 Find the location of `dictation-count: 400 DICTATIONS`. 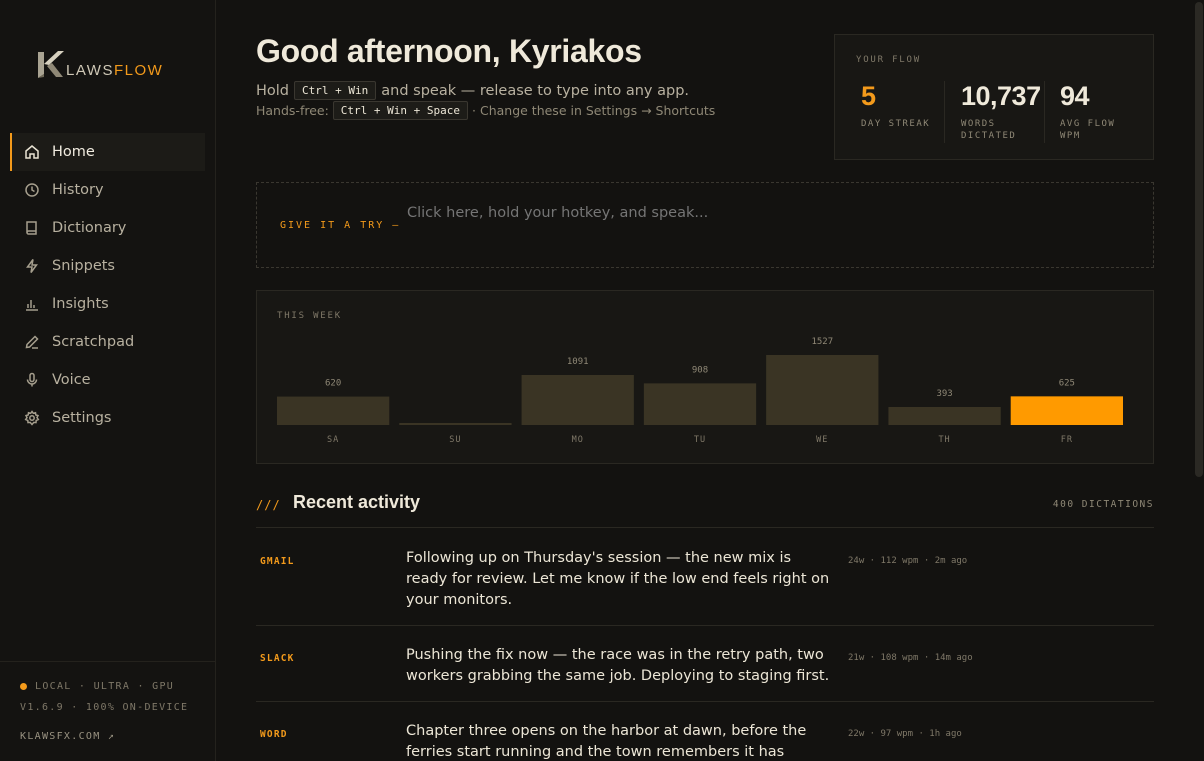

dictation-count: 400 DICTATIONS is located at coordinates (1103, 504).